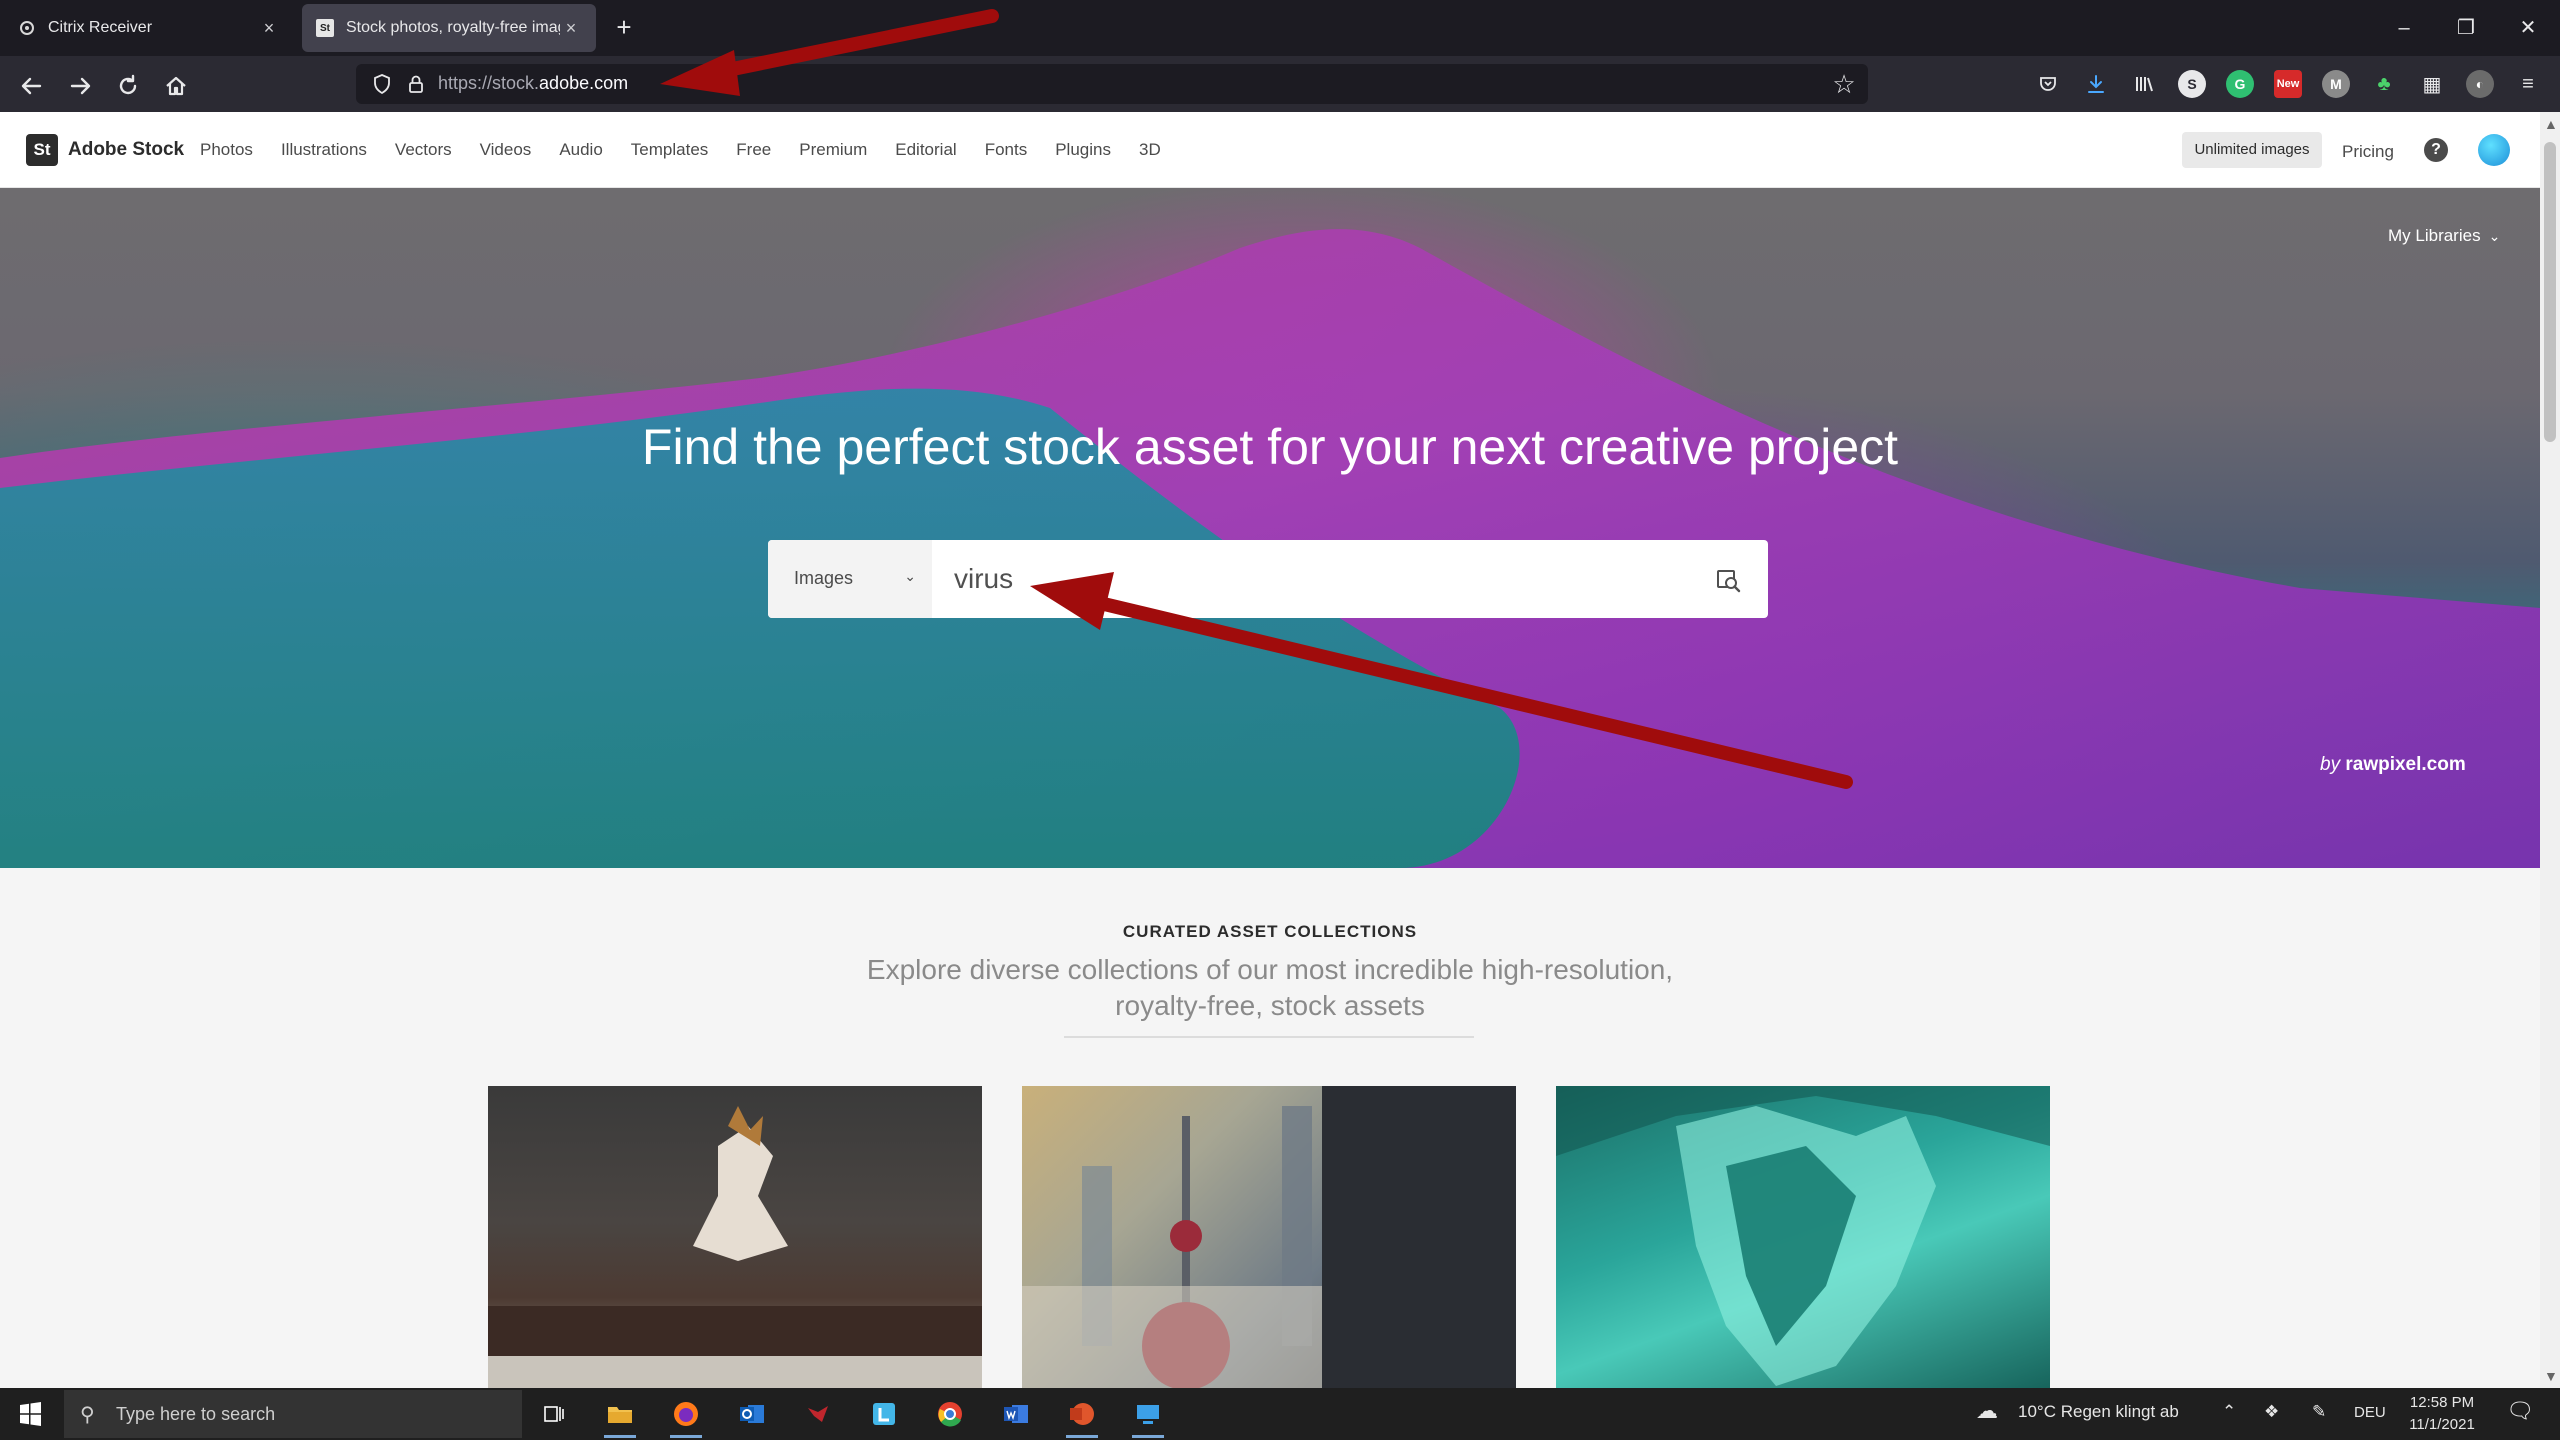 This screenshot has width=2560, height=1440. Describe the element at coordinates (453, 27) in the screenshot. I see `tab-title: Stock photos, royalty-free imag` at that location.